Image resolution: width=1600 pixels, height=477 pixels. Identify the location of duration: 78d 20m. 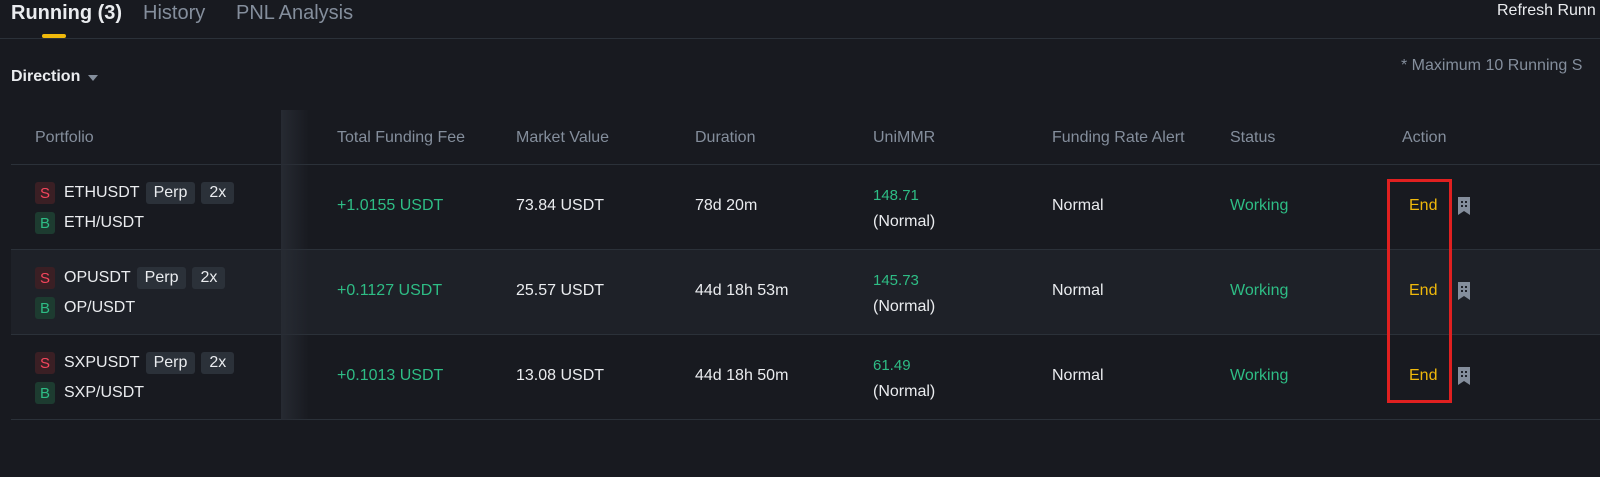
(726, 205).